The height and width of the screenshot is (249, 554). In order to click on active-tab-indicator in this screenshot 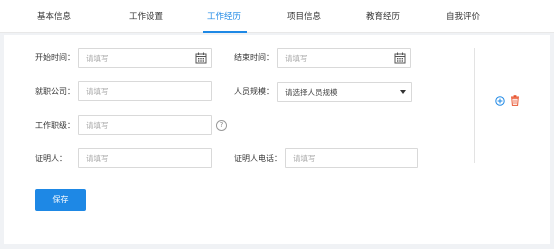, I will do `click(225, 32)`.